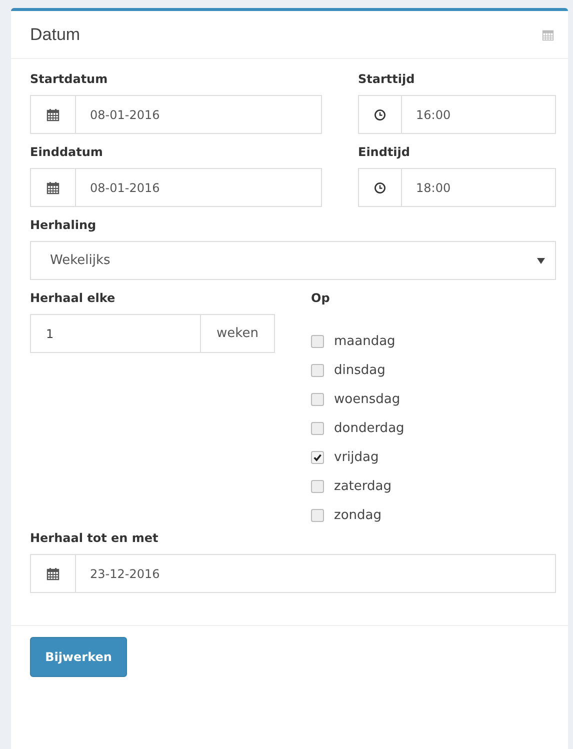 The width and height of the screenshot is (573, 749). Describe the element at coordinates (365, 341) in the screenshot. I see `day-label: maandag` at that location.